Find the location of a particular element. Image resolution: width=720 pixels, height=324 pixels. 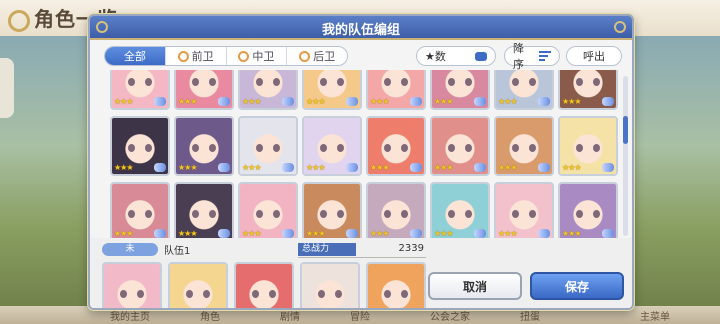

total-power-value: 2339 is located at coordinates (411, 248).